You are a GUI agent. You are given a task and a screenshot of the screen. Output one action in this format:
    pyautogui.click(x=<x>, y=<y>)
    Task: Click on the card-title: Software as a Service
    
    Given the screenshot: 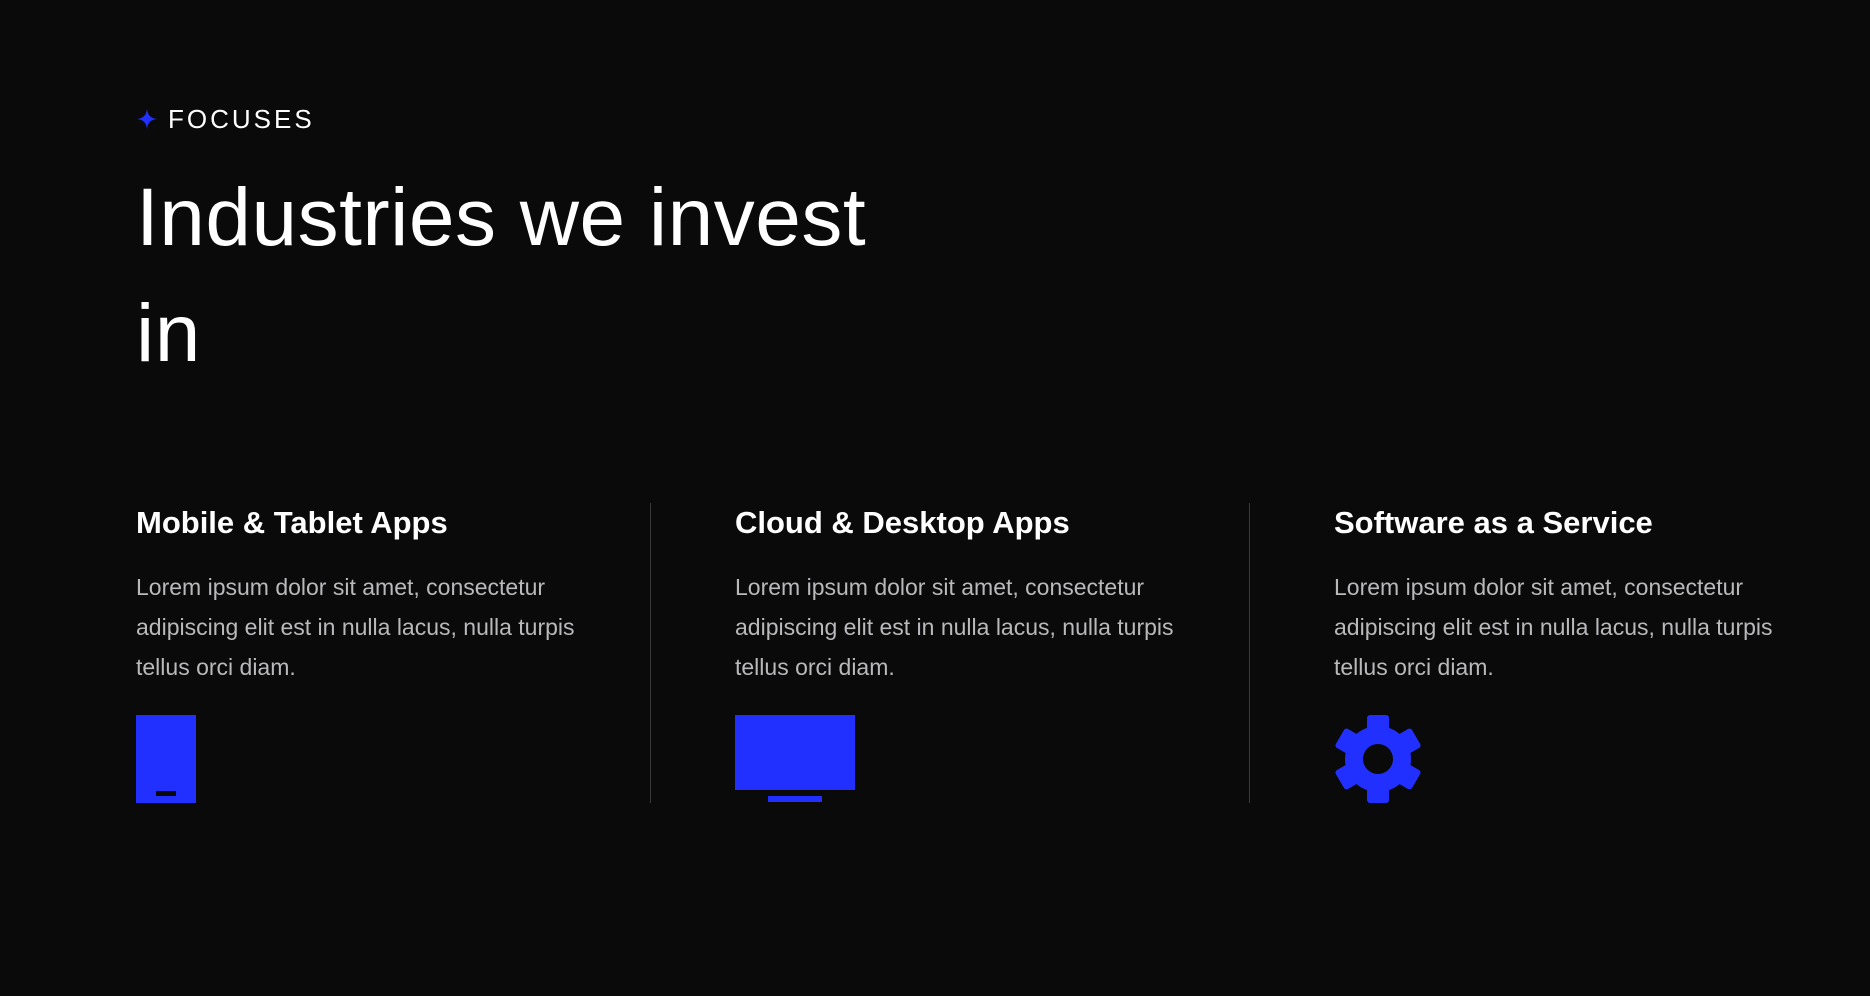 What is the action you would take?
    pyautogui.click(x=1493, y=522)
    